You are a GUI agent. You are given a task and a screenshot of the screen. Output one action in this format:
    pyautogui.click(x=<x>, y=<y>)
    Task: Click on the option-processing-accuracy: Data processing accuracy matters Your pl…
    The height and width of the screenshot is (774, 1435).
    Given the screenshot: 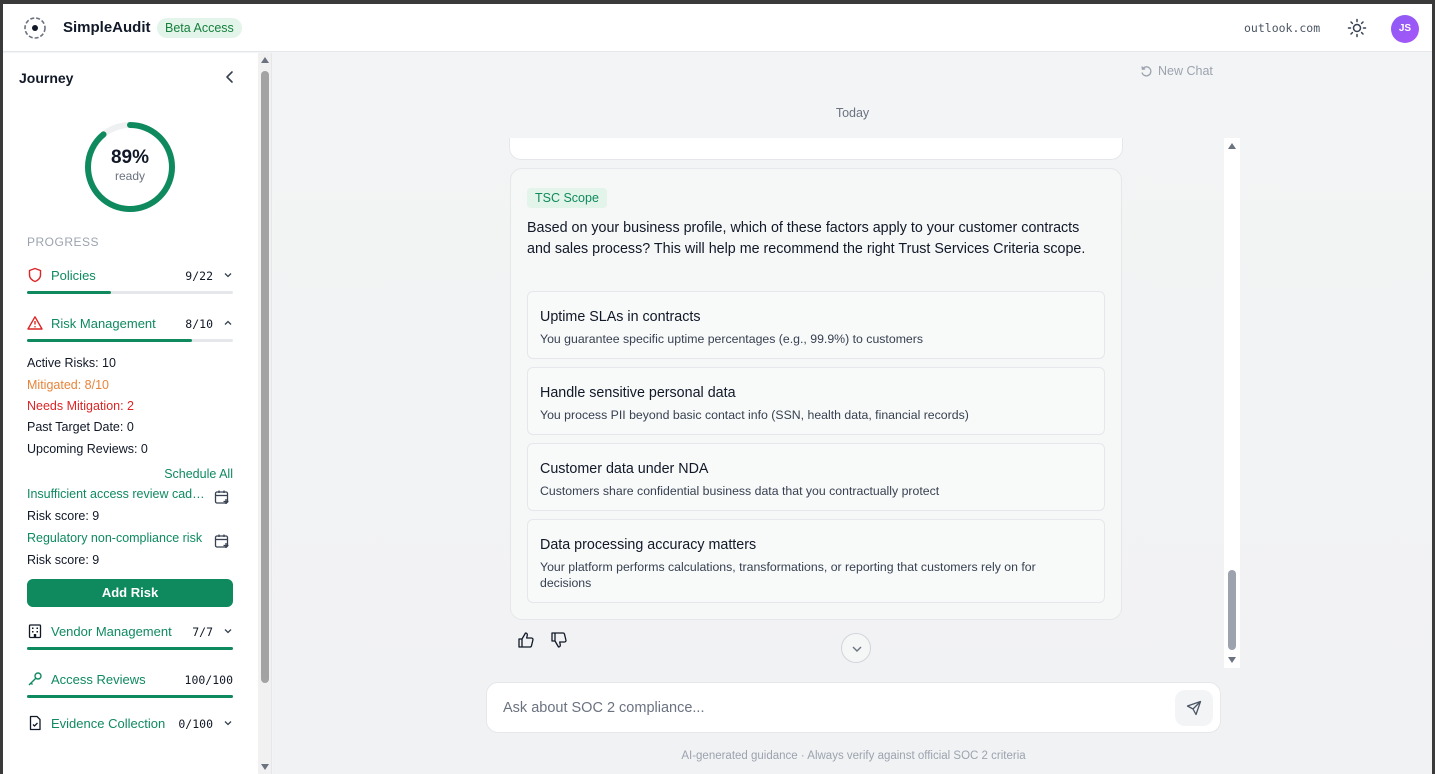 What is the action you would take?
    pyautogui.click(x=816, y=561)
    